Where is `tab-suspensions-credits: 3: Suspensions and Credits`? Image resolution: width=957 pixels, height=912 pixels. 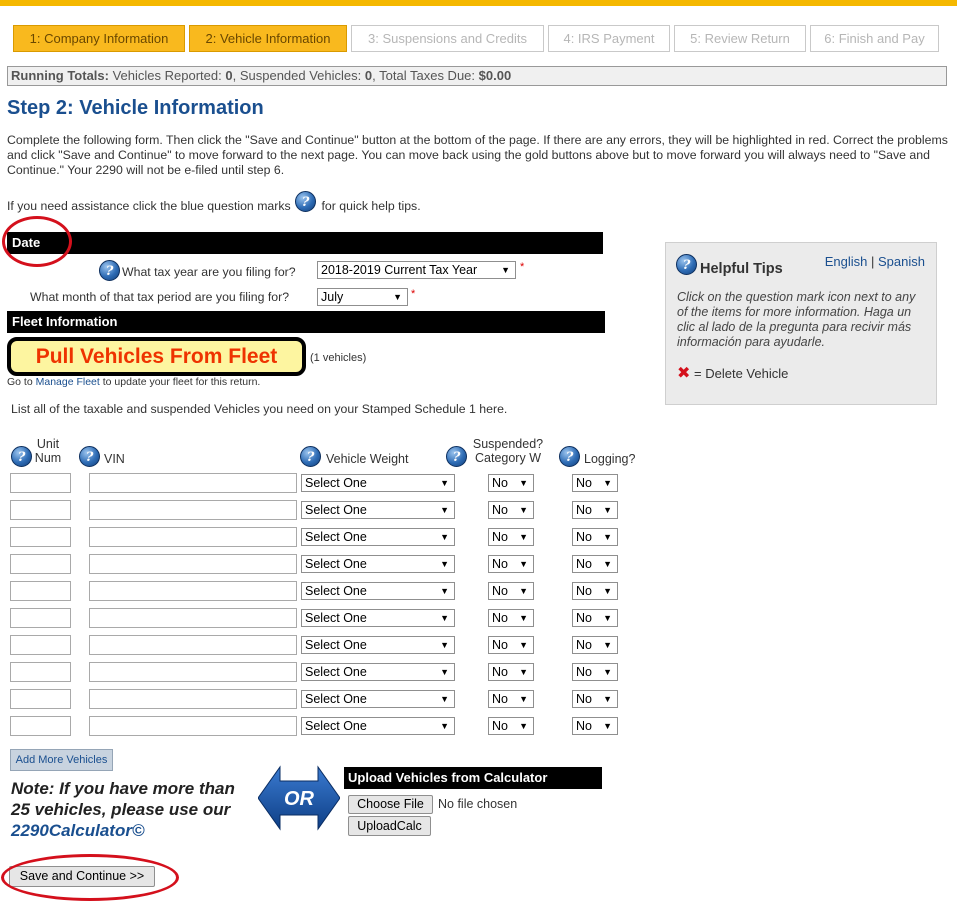 tab-suspensions-credits: 3: Suspensions and Credits is located at coordinates (447, 38).